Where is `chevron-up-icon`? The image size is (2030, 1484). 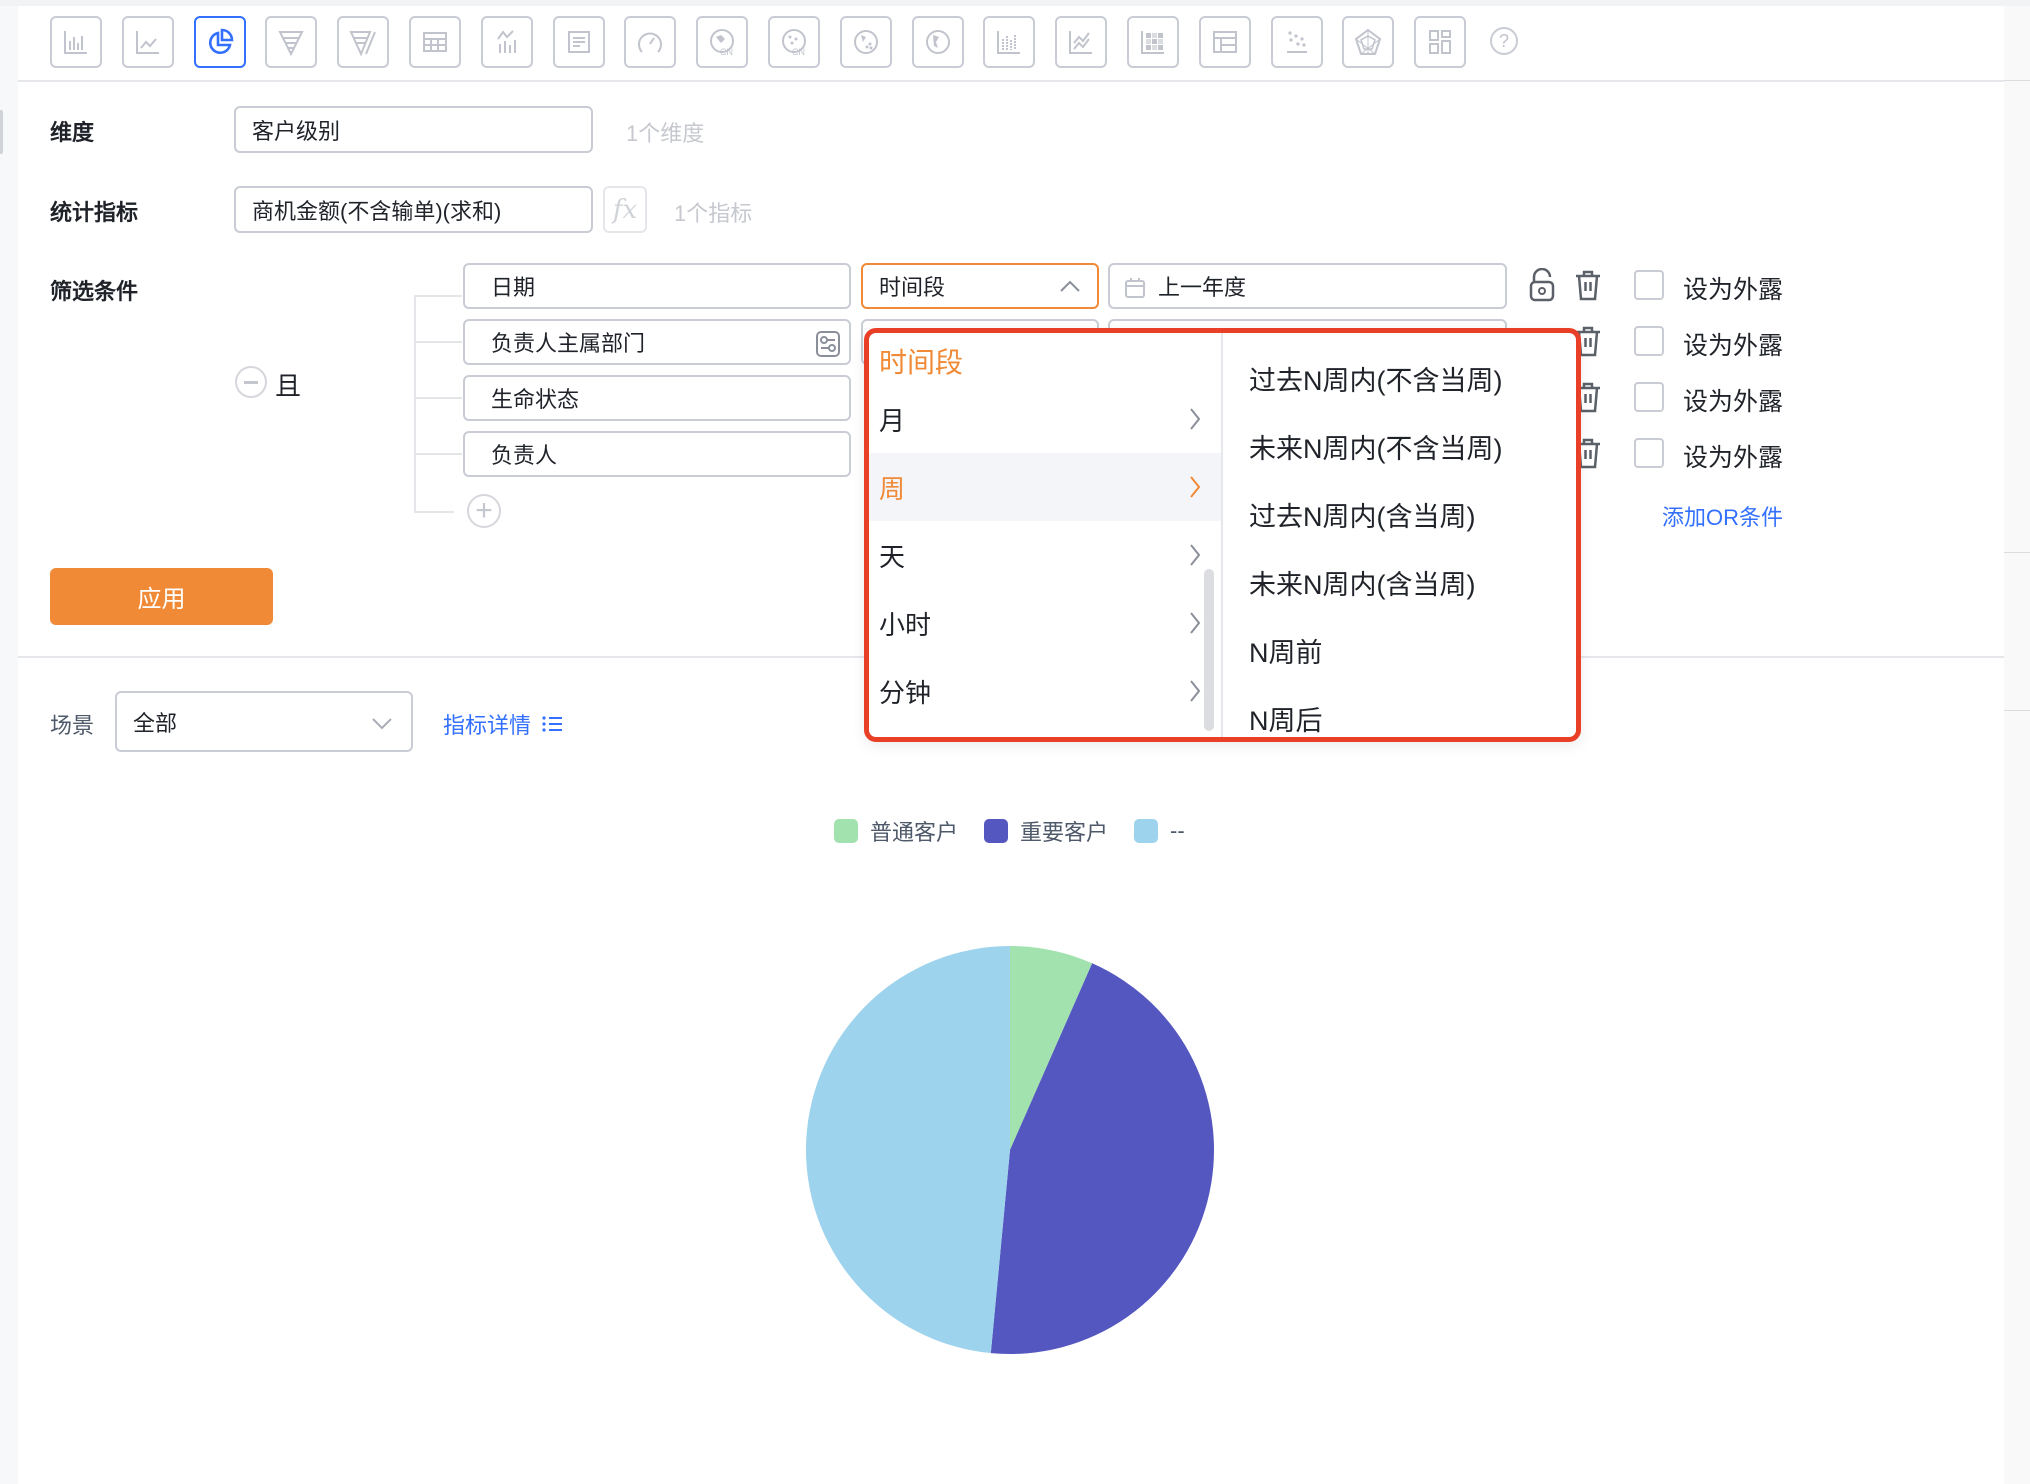
chevron-up-icon is located at coordinates (1070, 286).